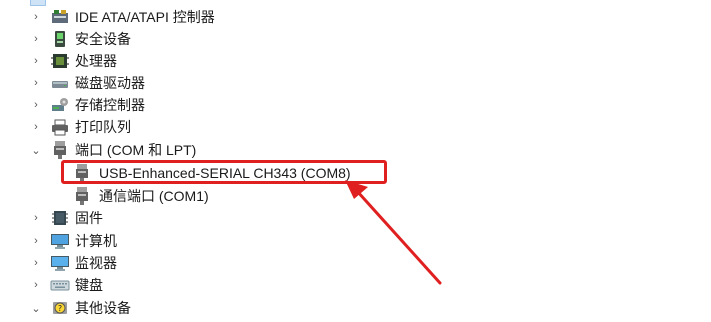  What do you see at coordinates (355, 218) in the screenshot?
I see `tree-item-firmware: › 固件` at bounding box center [355, 218].